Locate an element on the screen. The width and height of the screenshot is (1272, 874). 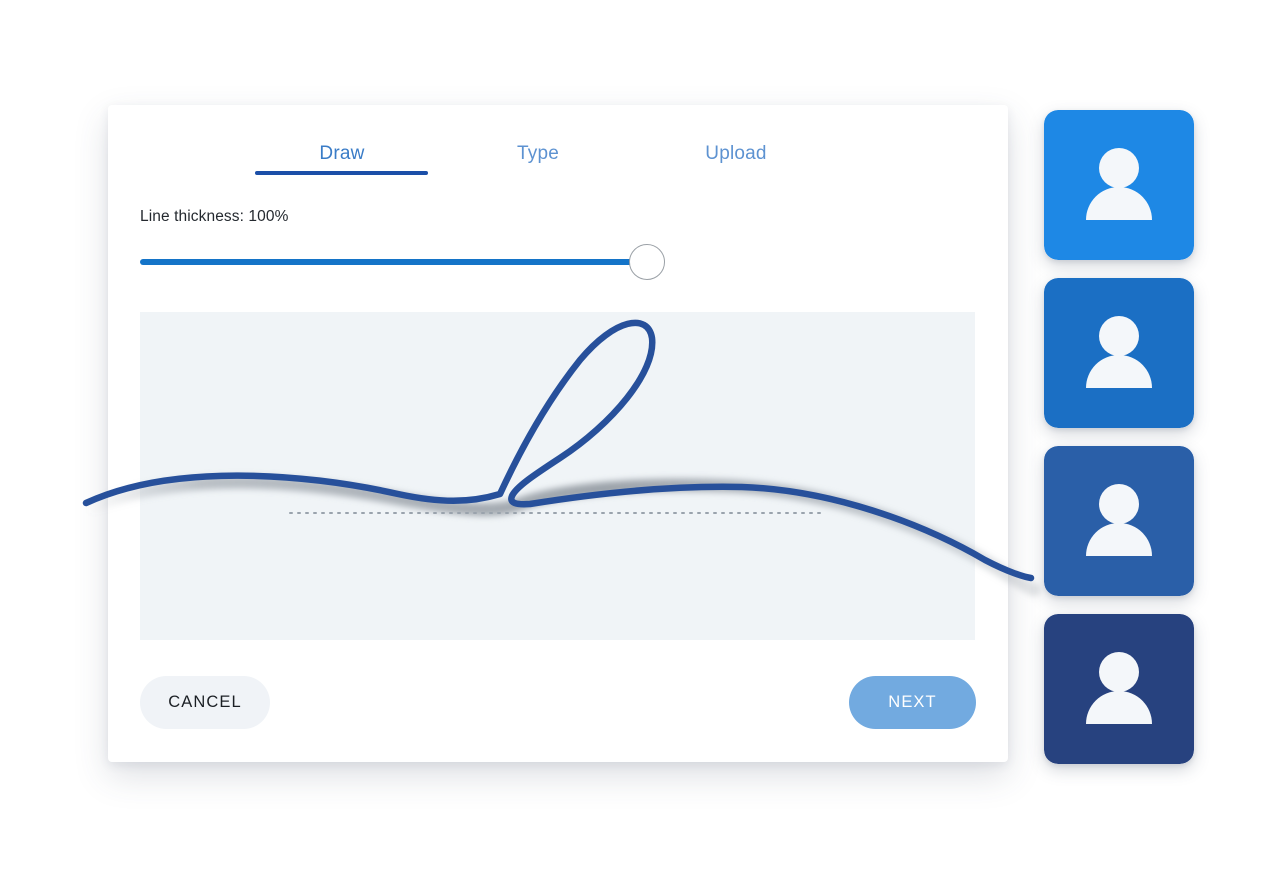
line-thickness-control: Line thickness: 100% is located at coordinates (558, 244).